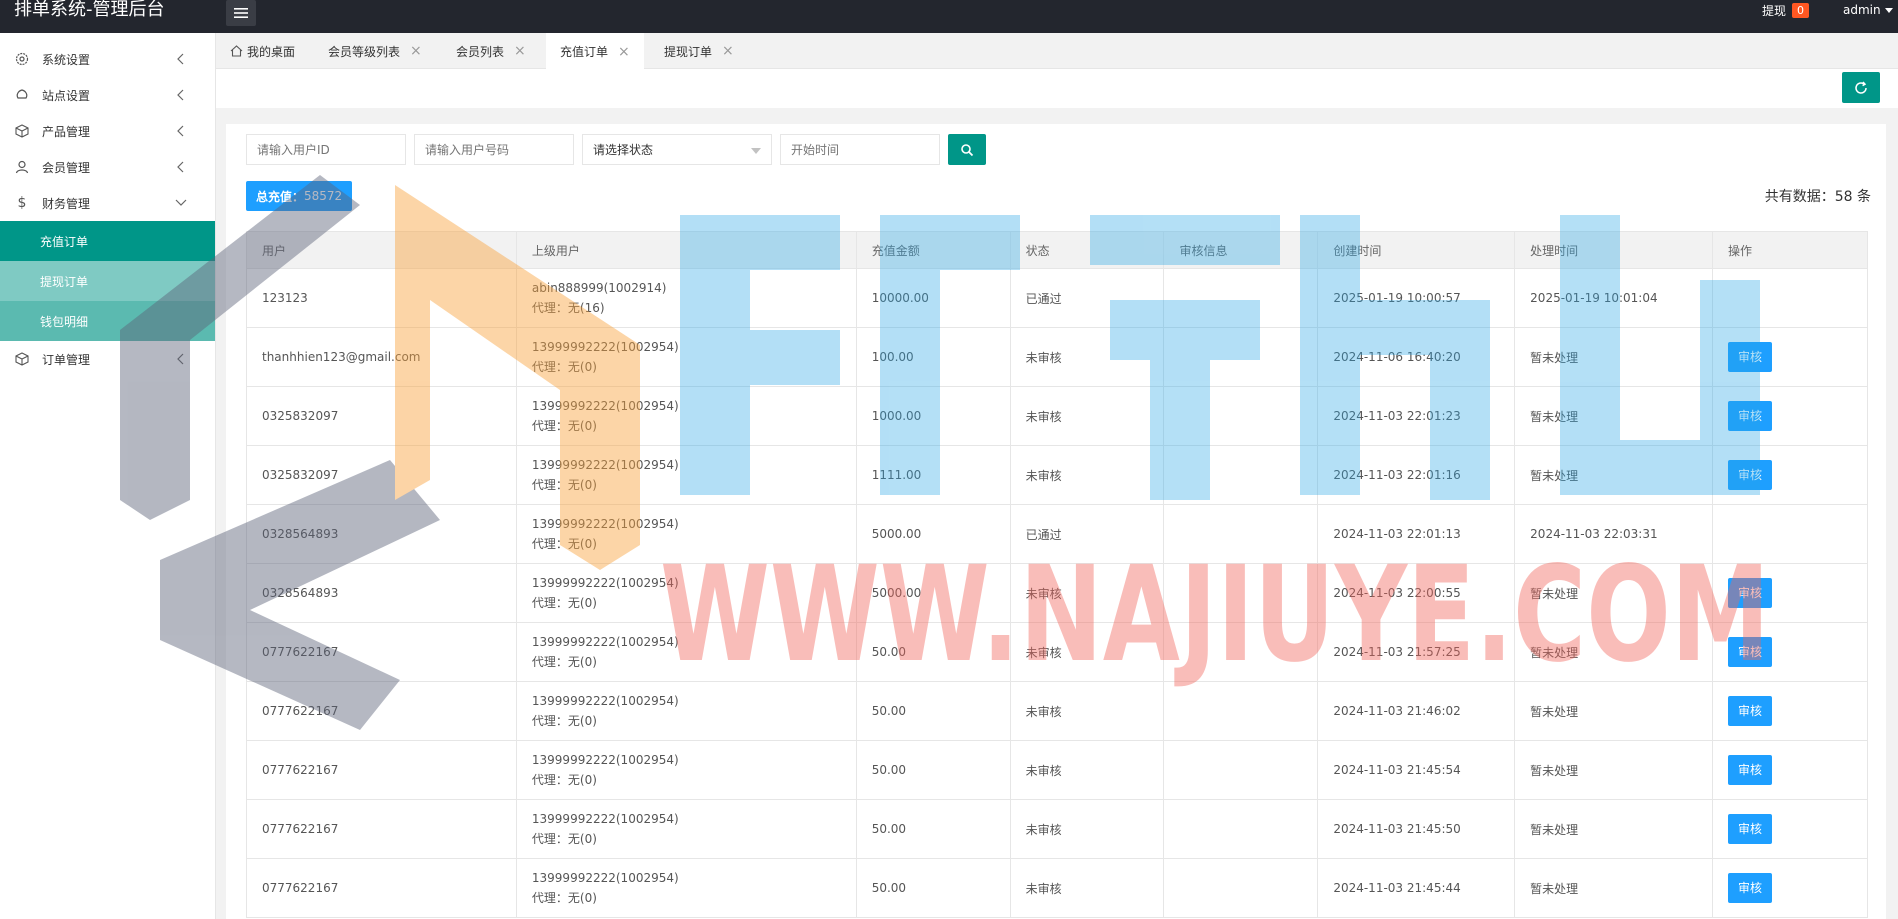  Describe the element at coordinates (1801, 10) in the screenshot. I see `withdraw-count-badge: 0` at that location.